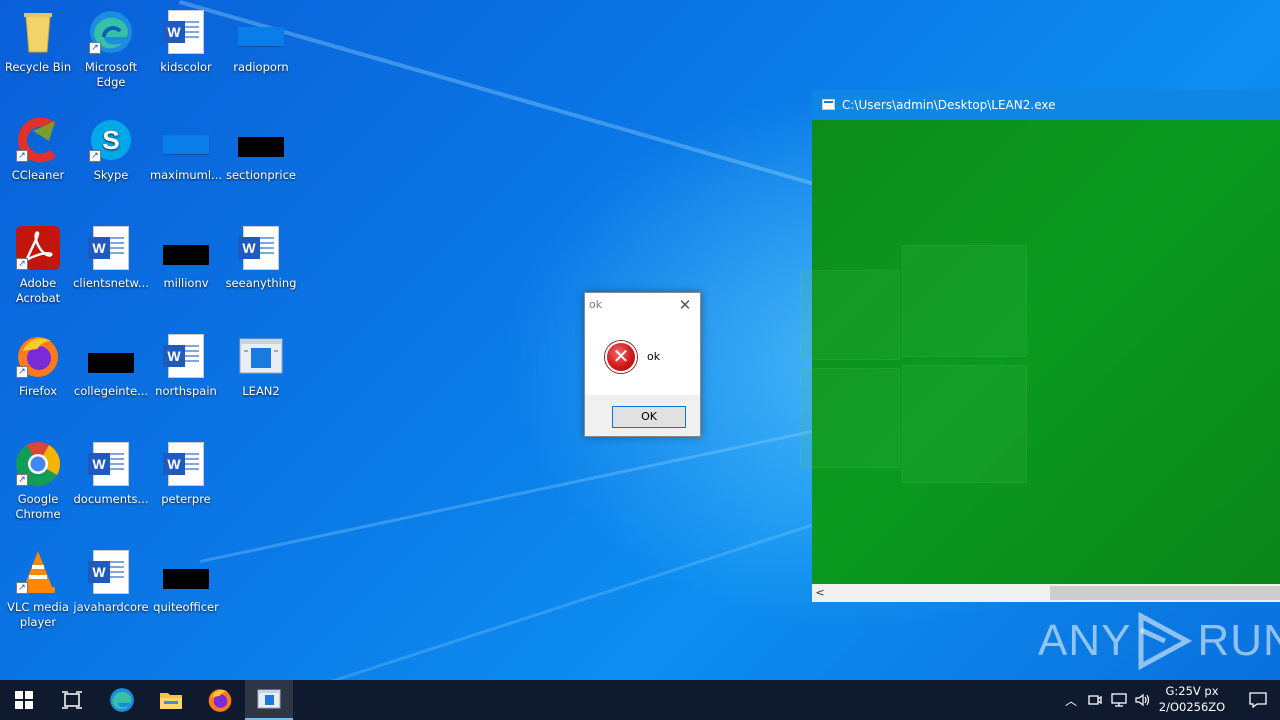 The width and height of the screenshot is (1280, 720). I want to click on desktop-icon-millionv: millionv, so click(186, 257).